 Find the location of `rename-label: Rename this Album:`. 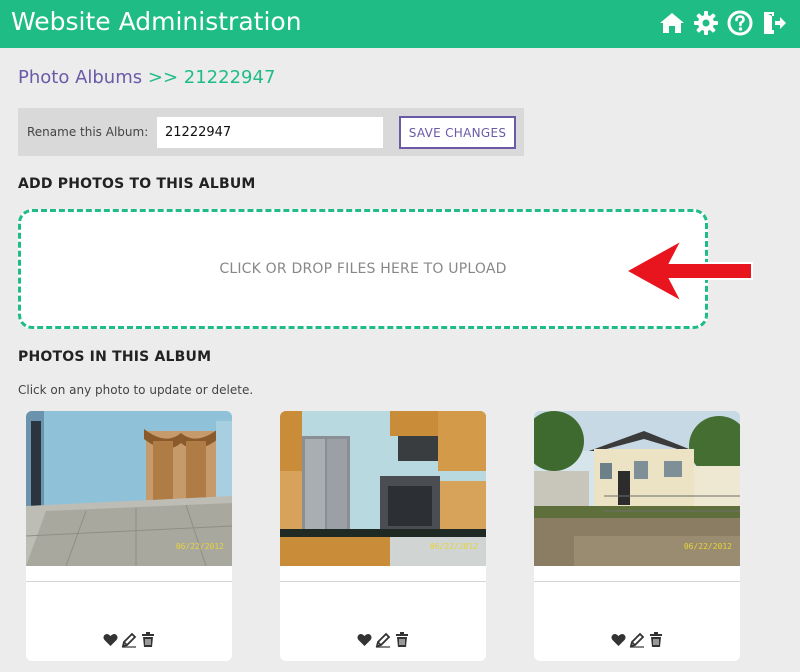

rename-label: Rename this Album: is located at coordinates (88, 132).